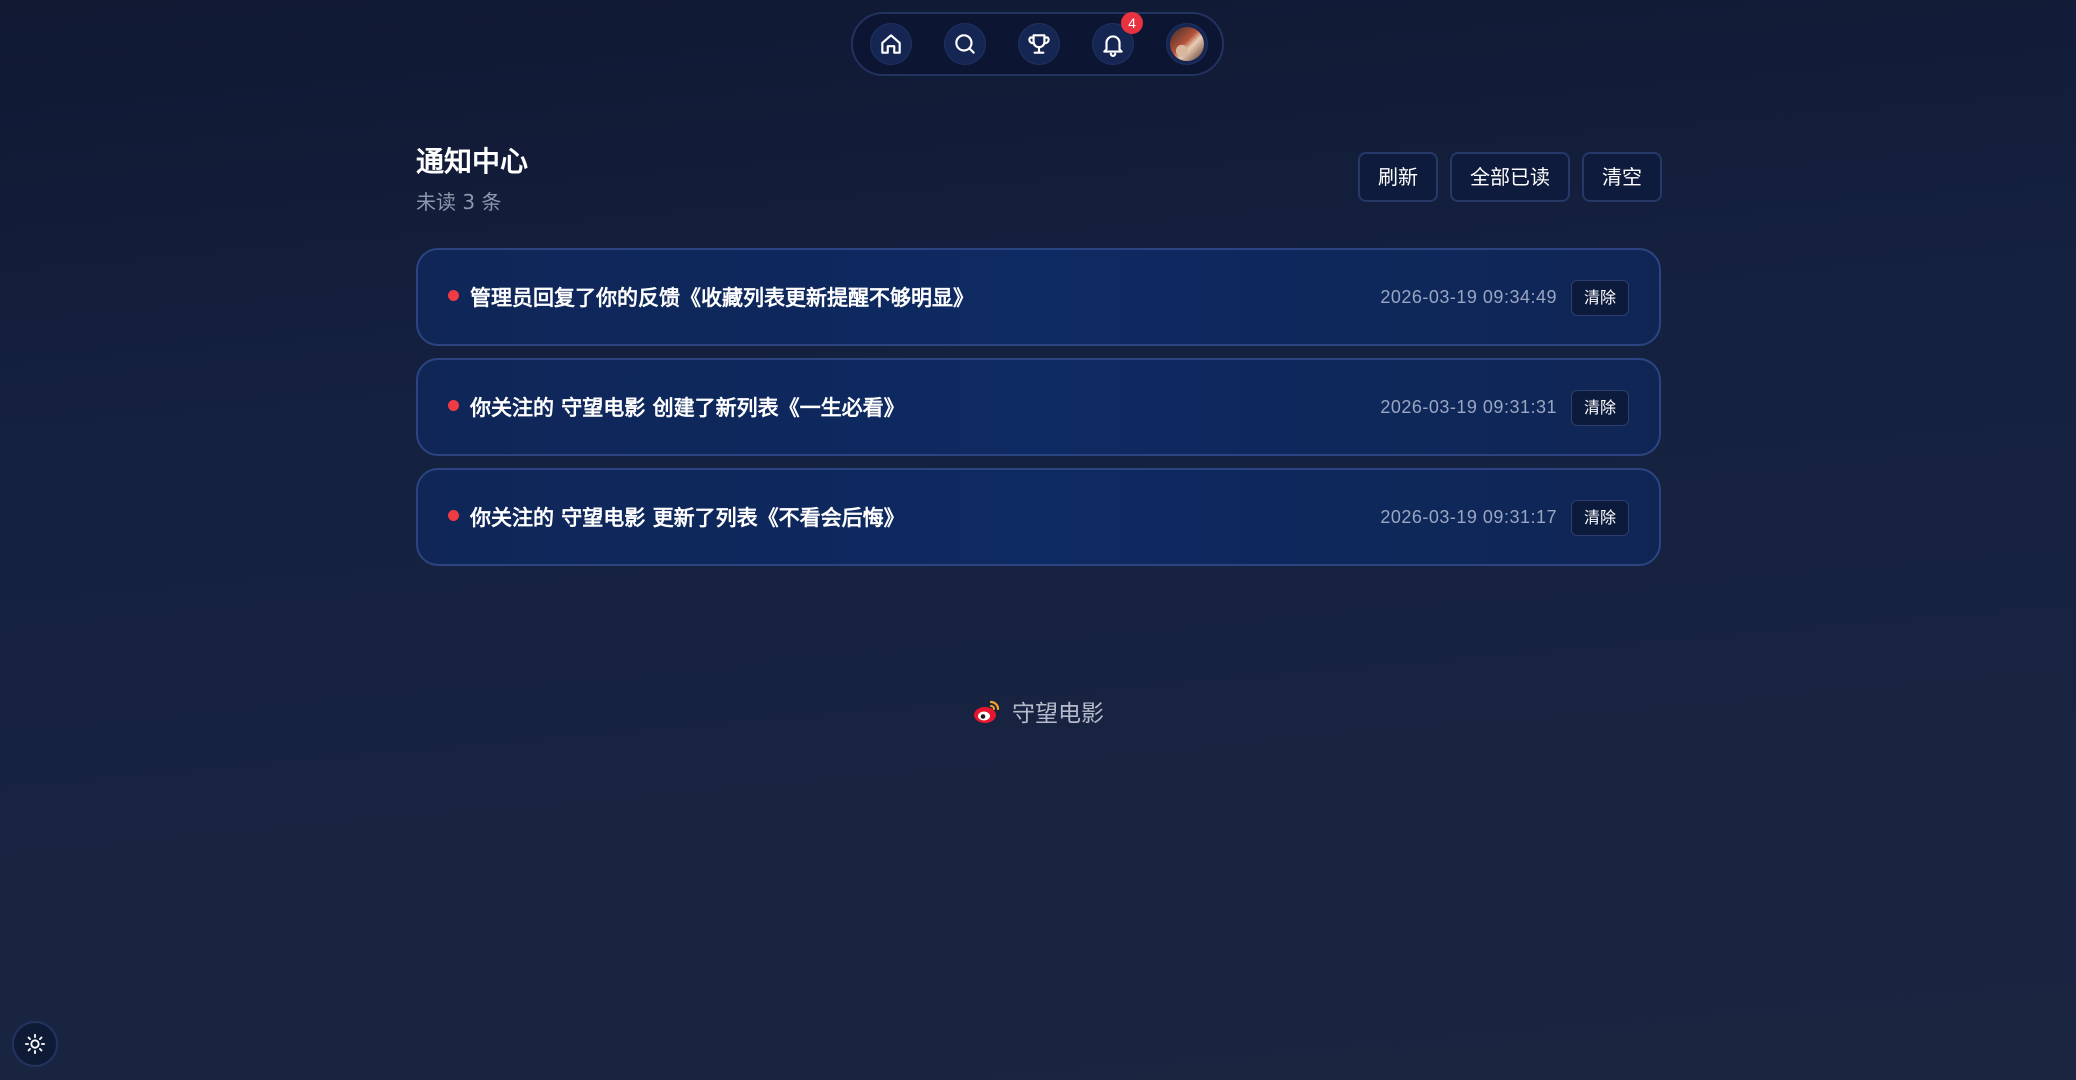  I want to click on nav-avatar-button, so click(1187, 44).